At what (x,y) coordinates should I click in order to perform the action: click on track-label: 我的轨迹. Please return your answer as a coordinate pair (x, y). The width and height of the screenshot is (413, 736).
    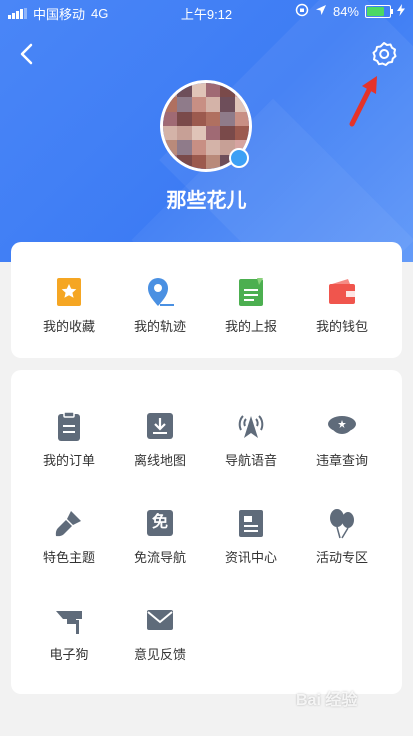
    Looking at the image, I should click on (159, 326).